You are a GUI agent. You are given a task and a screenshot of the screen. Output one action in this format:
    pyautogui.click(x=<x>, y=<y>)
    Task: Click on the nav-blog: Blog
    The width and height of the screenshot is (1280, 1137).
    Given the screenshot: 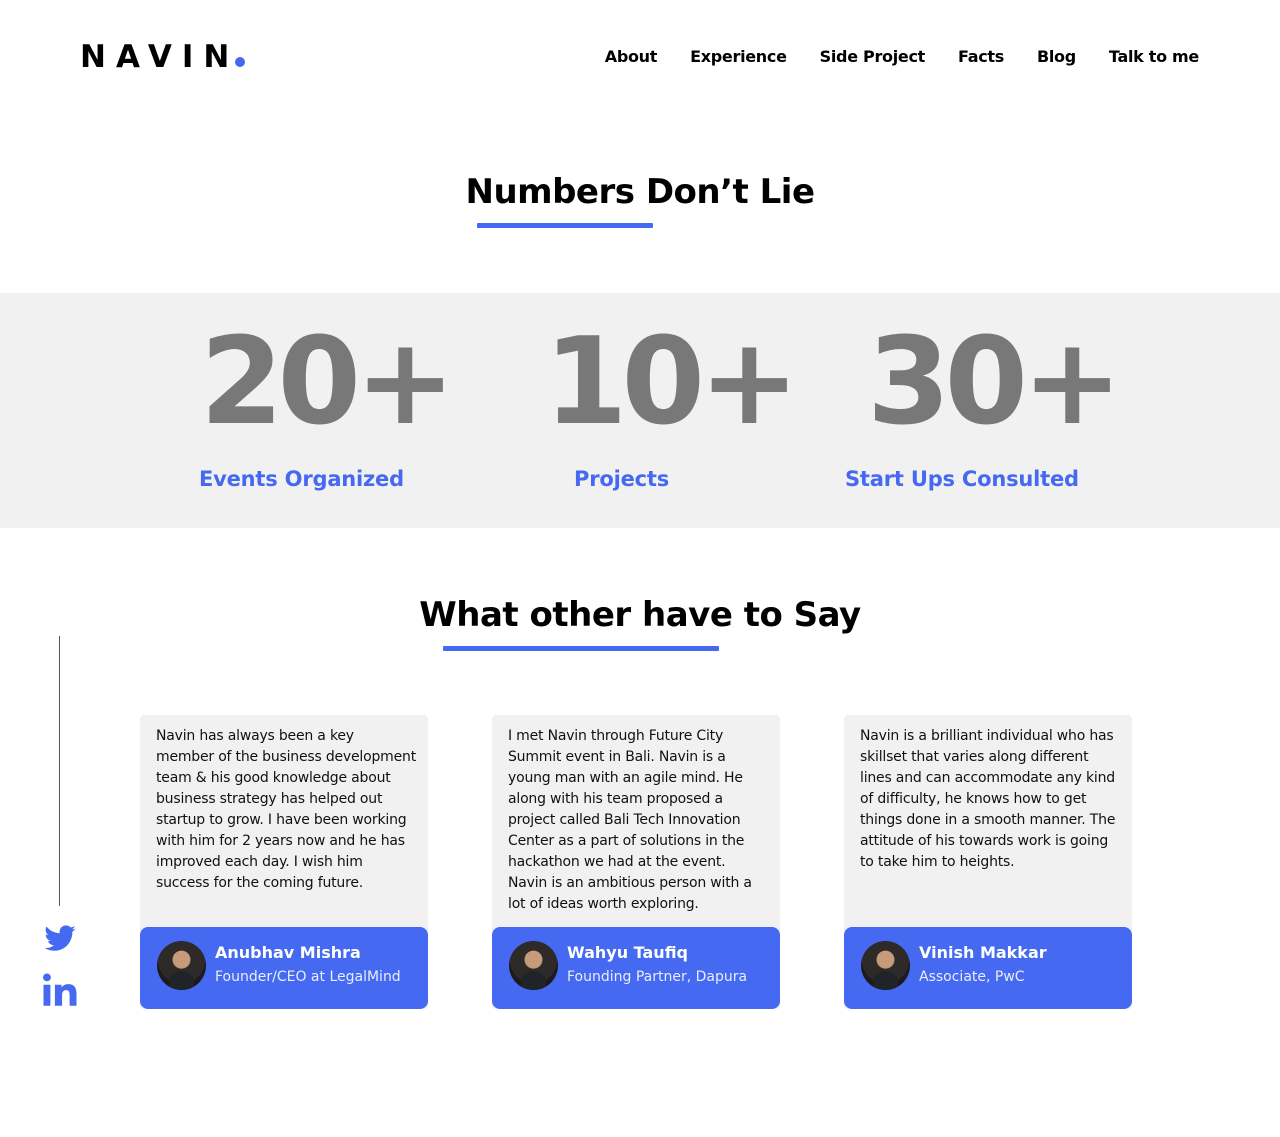 What is the action you would take?
    pyautogui.click(x=1056, y=57)
    